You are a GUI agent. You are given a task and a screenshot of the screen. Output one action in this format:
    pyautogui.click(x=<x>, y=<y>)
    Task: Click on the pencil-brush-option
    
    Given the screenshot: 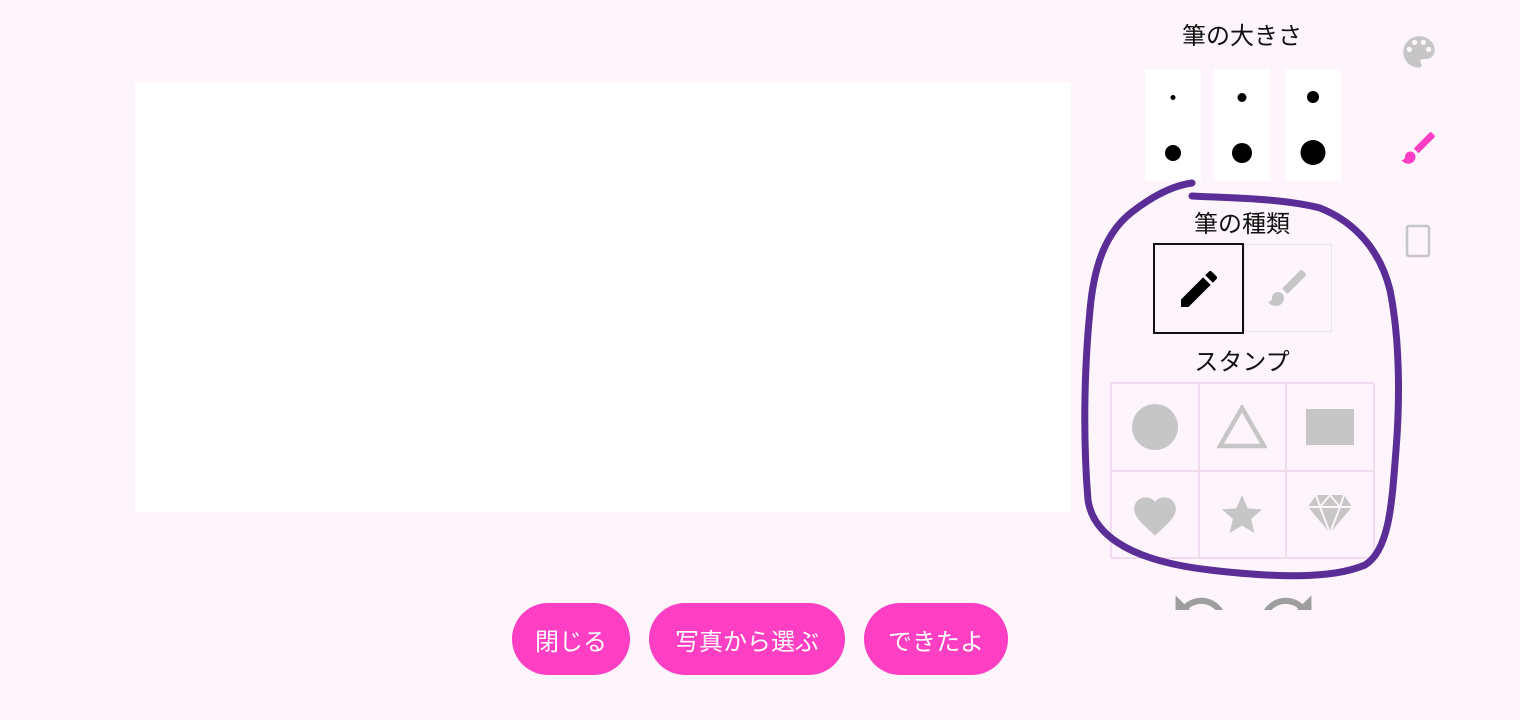 What is the action you would take?
    pyautogui.click(x=1198, y=288)
    